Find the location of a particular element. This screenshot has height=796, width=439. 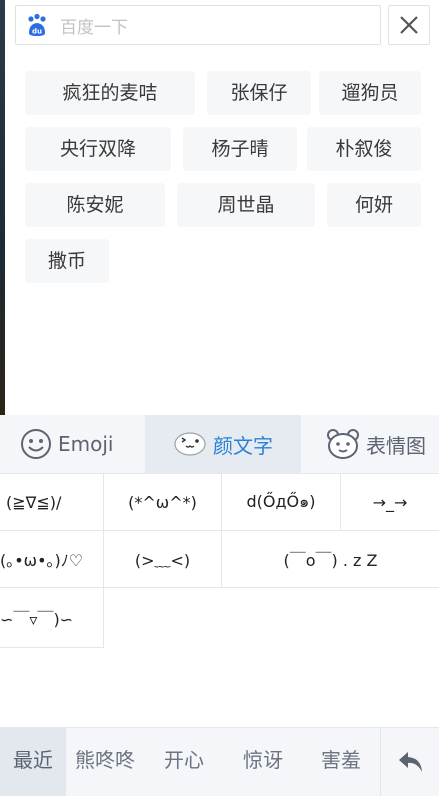

kaomoji-item: ∽￣▿￣)∽ is located at coordinates (52, 618).